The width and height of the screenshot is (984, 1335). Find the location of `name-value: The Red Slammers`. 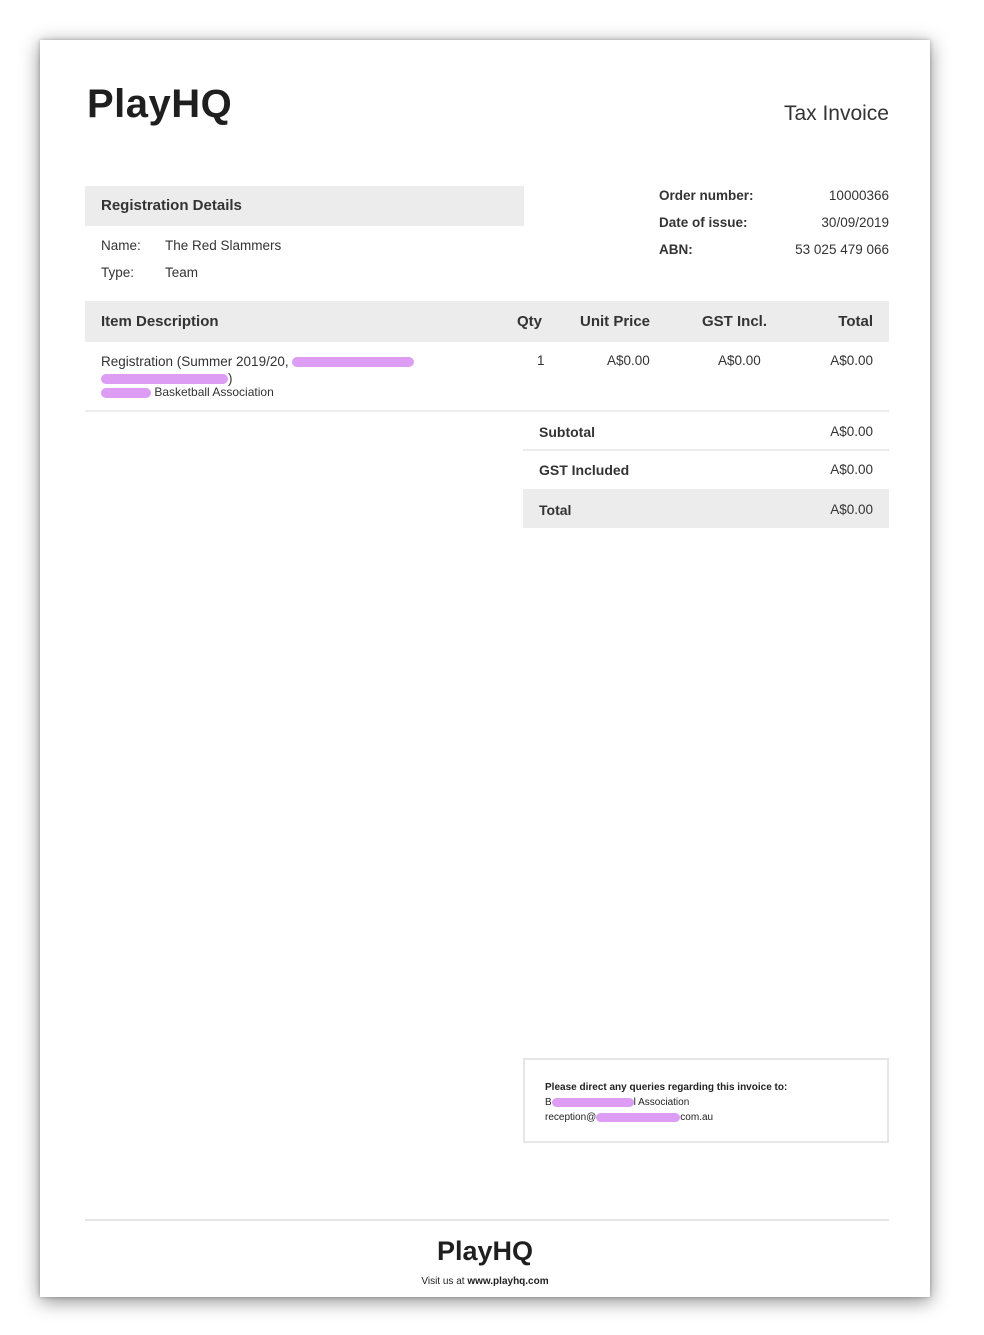

name-value: The Red Slammers is located at coordinates (223, 245).